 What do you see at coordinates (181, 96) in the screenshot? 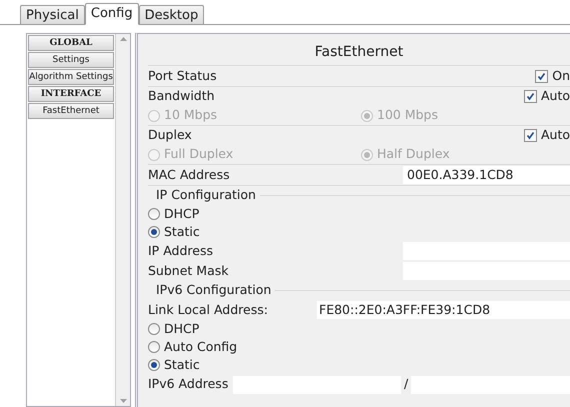
I see `field-label: Bandwidth` at bounding box center [181, 96].